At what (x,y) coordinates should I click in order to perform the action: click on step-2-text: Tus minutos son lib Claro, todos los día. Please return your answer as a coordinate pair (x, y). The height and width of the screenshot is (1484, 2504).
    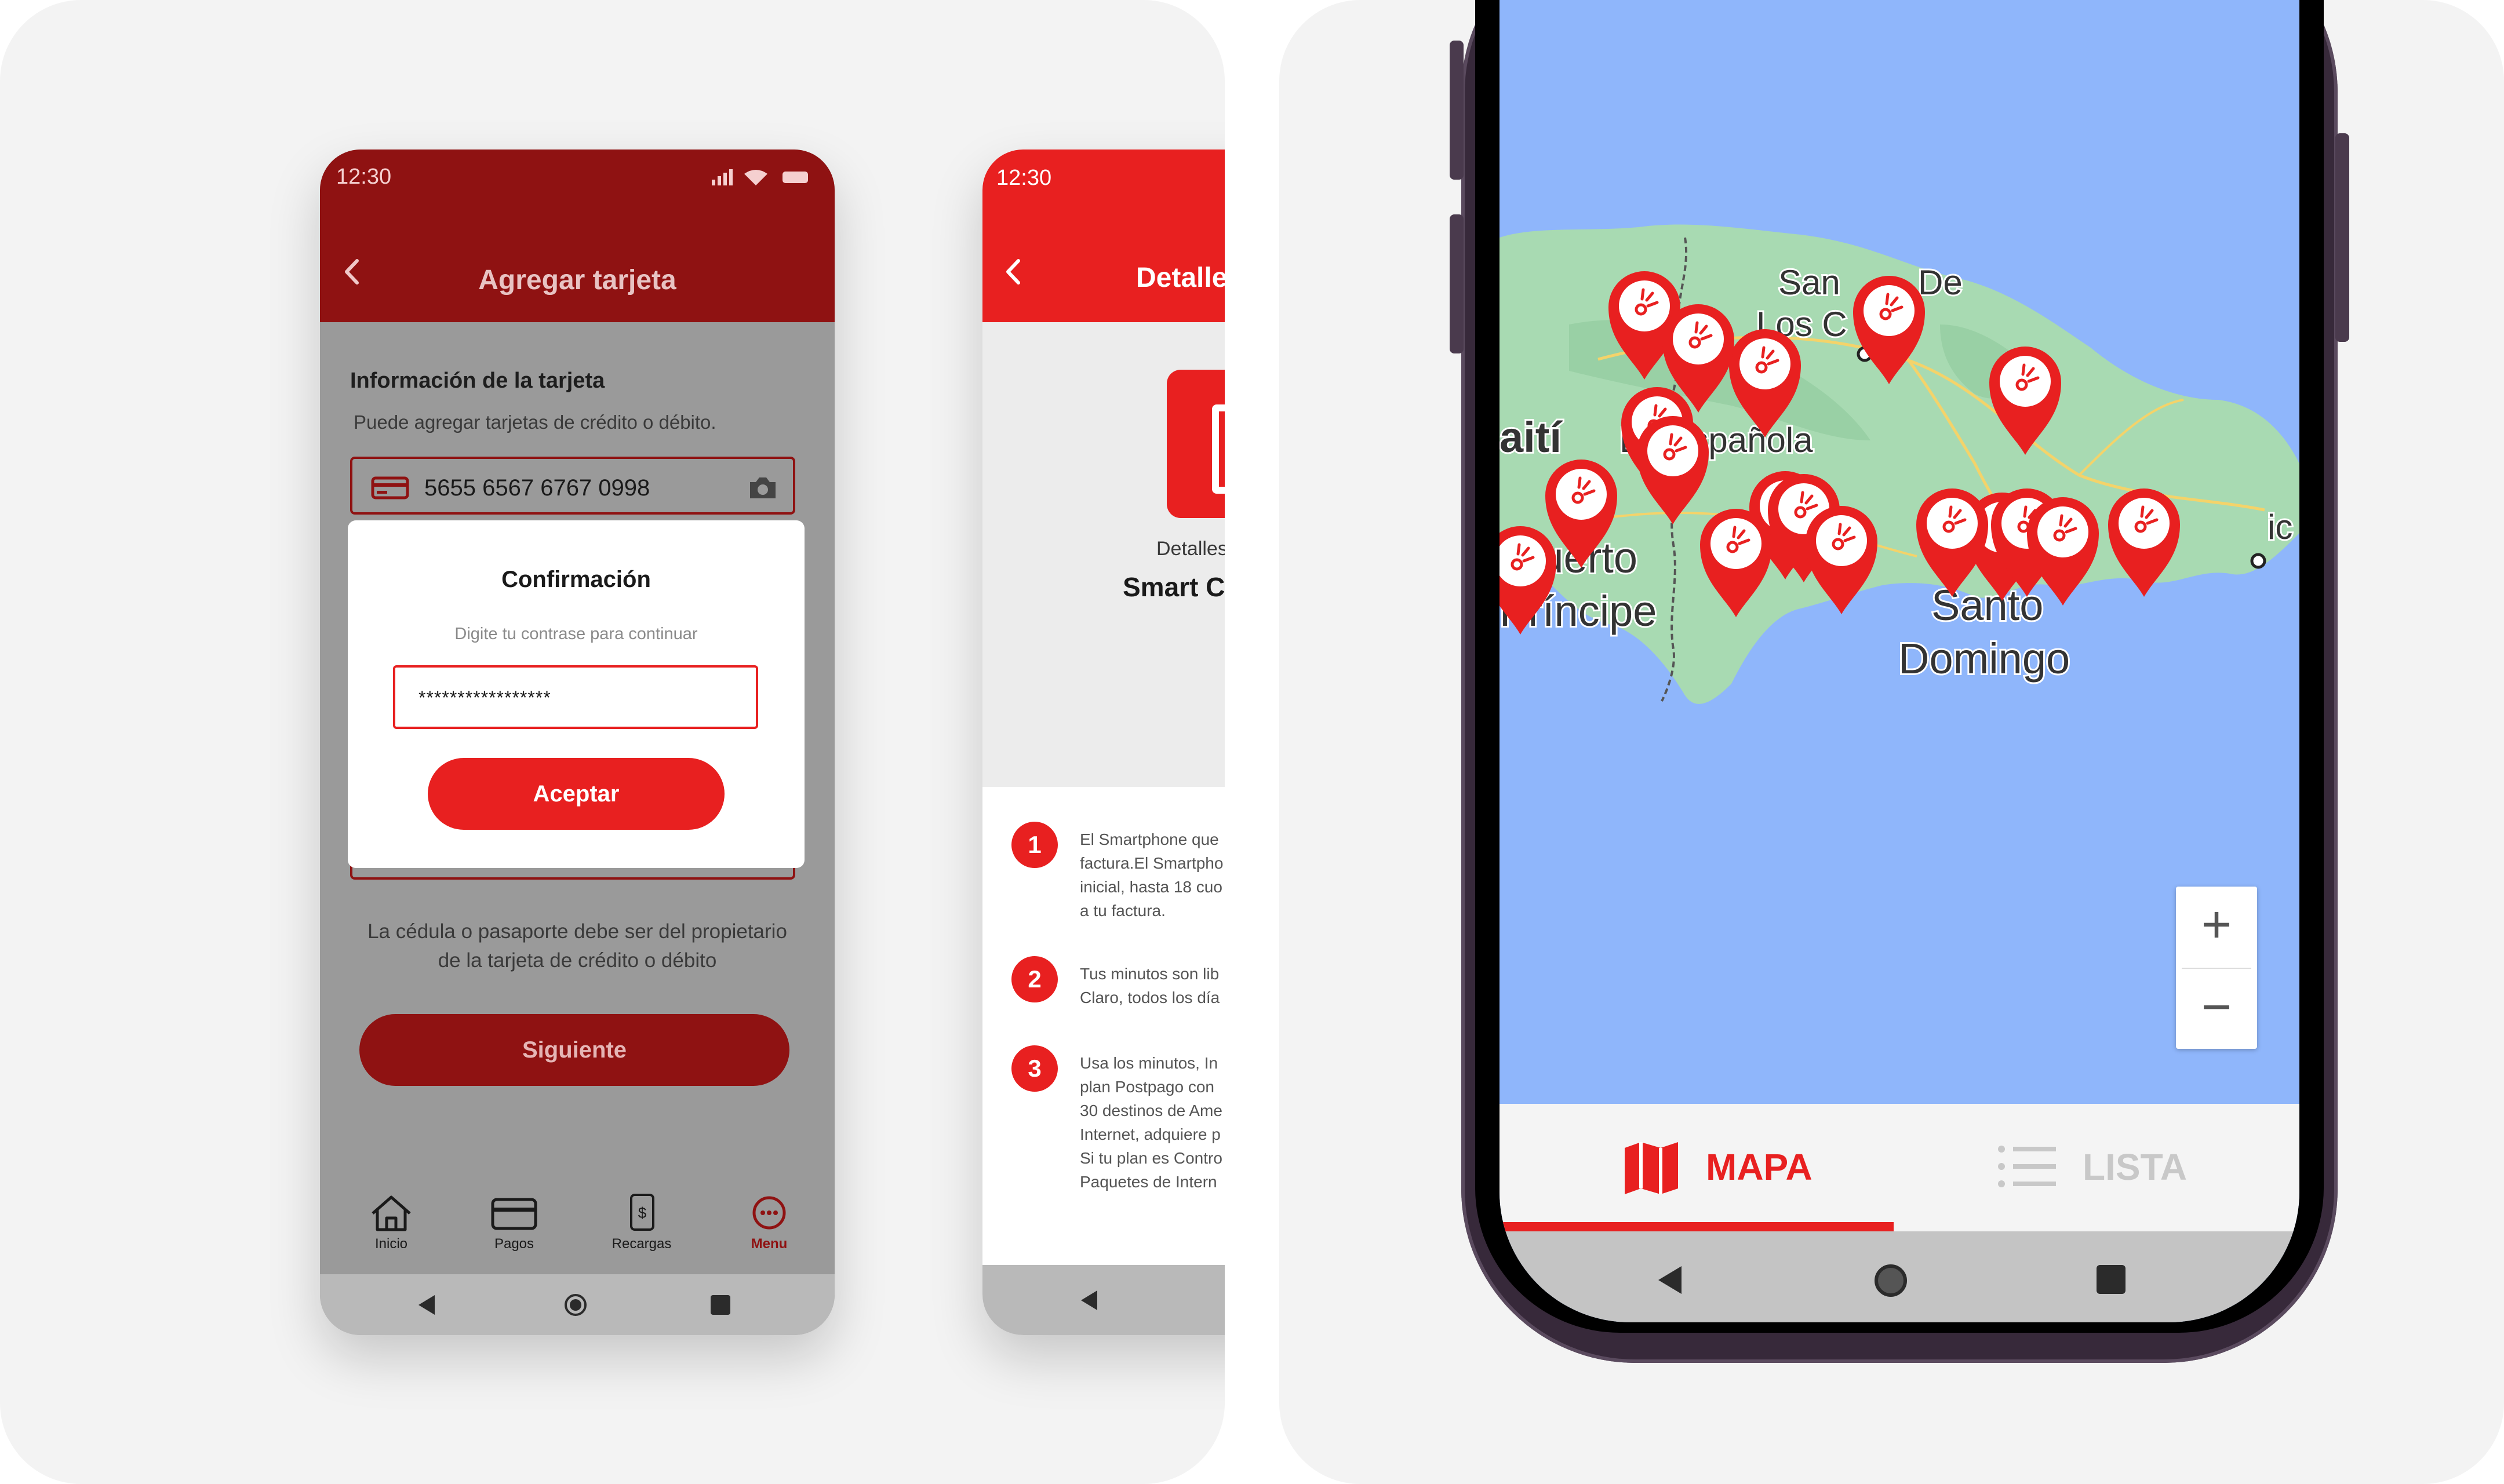
    Looking at the image, I should click on (1150, 986).